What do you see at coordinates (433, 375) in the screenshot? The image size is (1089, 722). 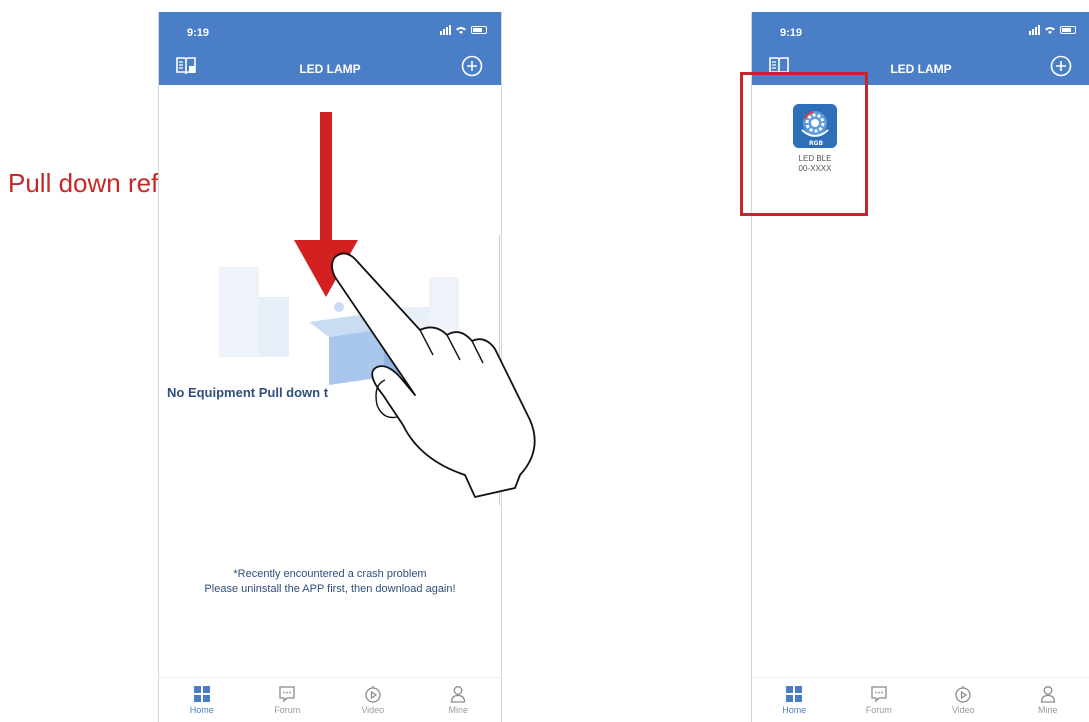 I see `hand-pointer-icon` at bounding box center [433, 375].